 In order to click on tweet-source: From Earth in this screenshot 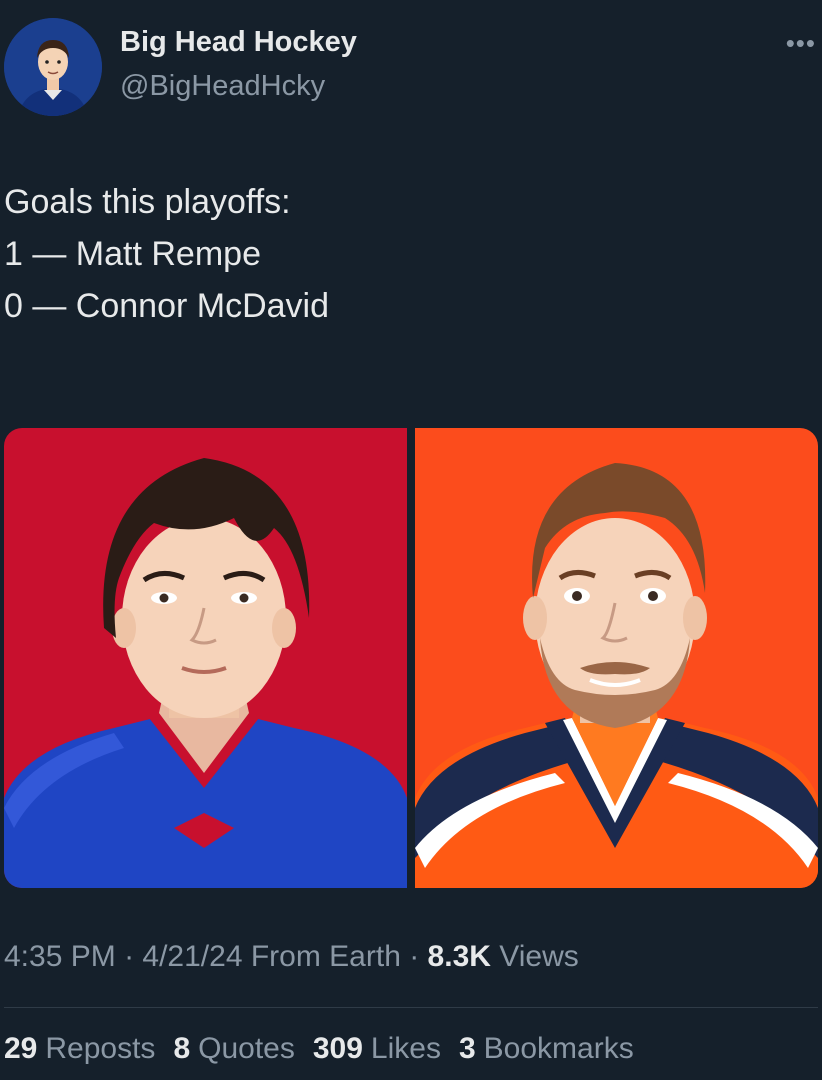, I will do `click(325, 956)`.